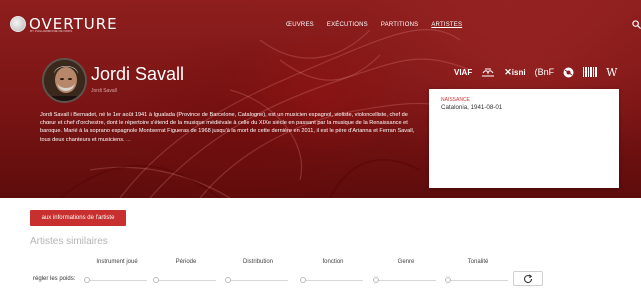 This screenshot has width=641, height=291. Describe the element at coordinates (64, 80) in the screenshot. I see `artist-avatar` at that location.